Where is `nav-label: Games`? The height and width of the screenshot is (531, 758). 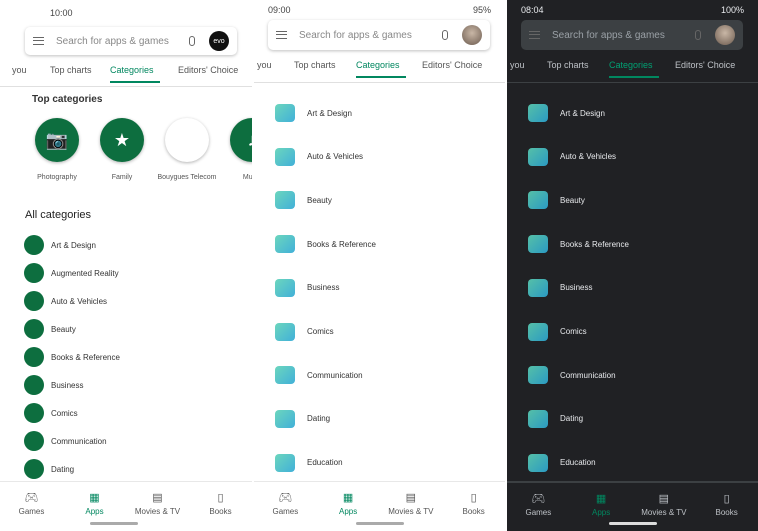
nav-label: Games is located at coordinates (538, 512).